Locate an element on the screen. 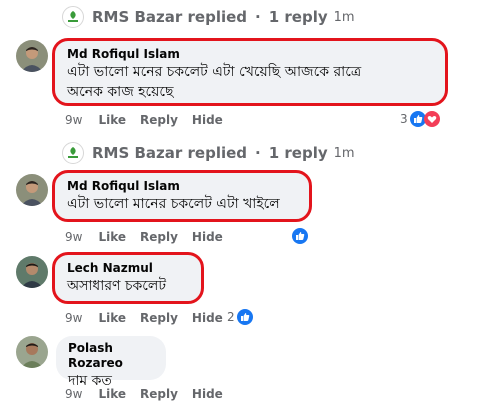  reaction-summary: 3 is located at coordinates (420, 119).